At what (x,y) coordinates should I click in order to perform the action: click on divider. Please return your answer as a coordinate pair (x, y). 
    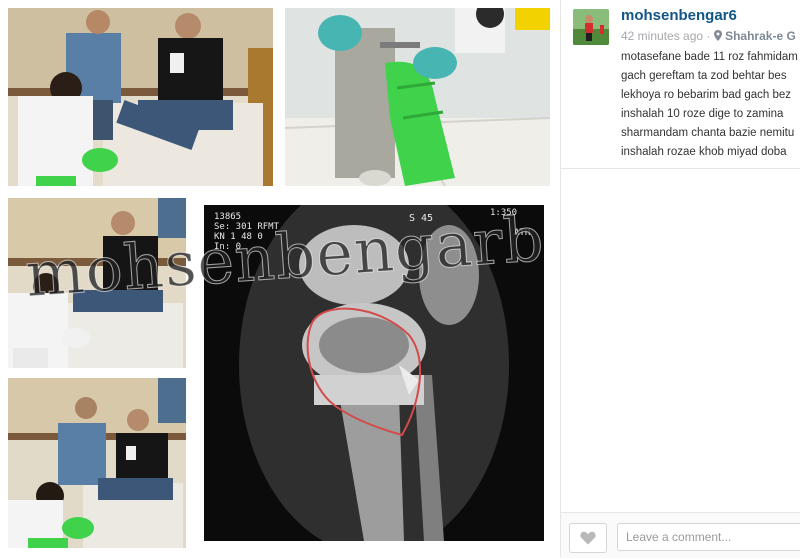
    Looking at the image, I should click on (680, 168).